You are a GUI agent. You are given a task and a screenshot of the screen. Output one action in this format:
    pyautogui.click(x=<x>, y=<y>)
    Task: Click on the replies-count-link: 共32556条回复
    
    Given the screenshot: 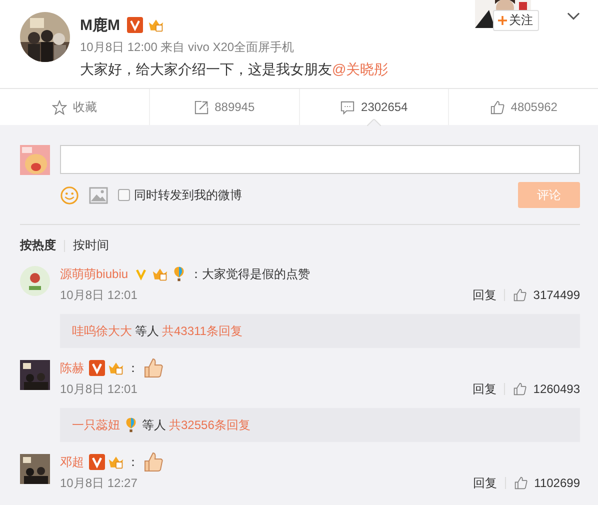 What is the action you would take?
    pyautogui.click(x=209, y=425)
    